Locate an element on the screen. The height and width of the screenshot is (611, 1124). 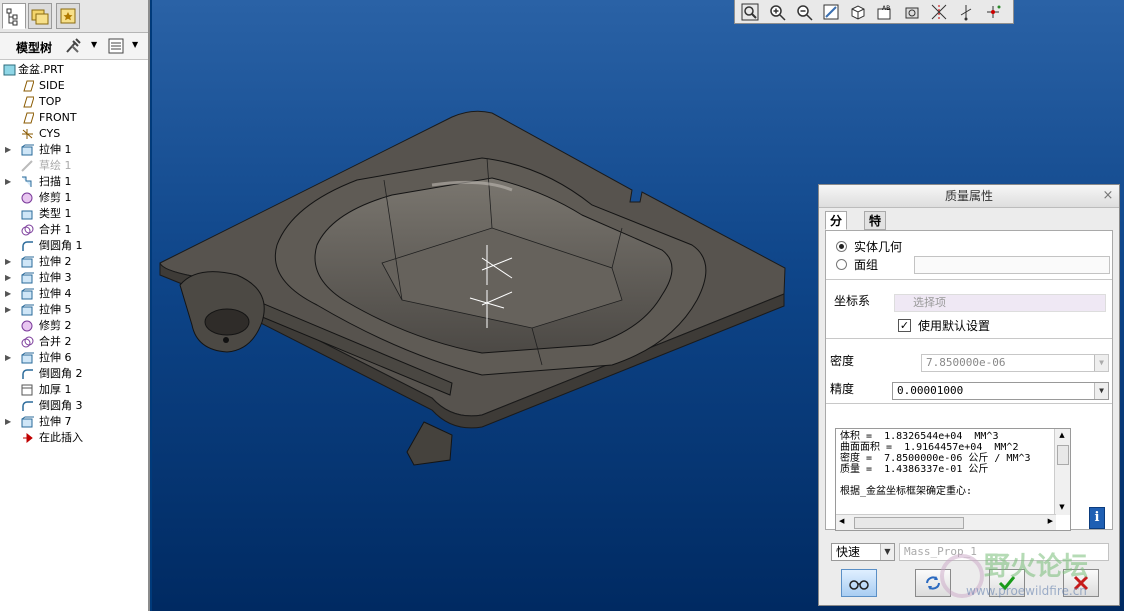
scroll-left-icon: ◀ is located at coordinates (841, 521).